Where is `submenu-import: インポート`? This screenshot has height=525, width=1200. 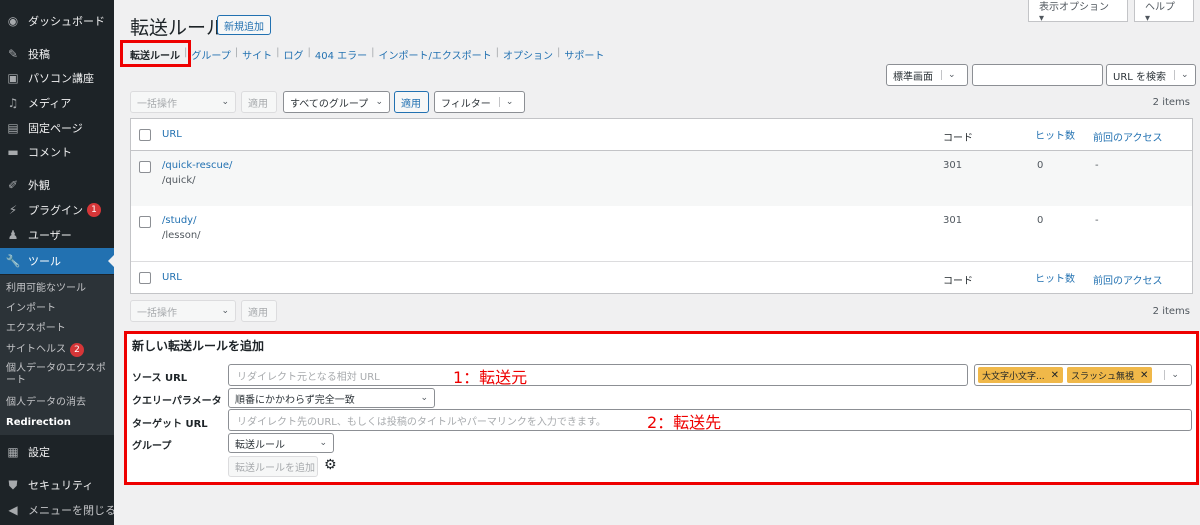 submenu-import: インポート is located at coordinates (58, 309).